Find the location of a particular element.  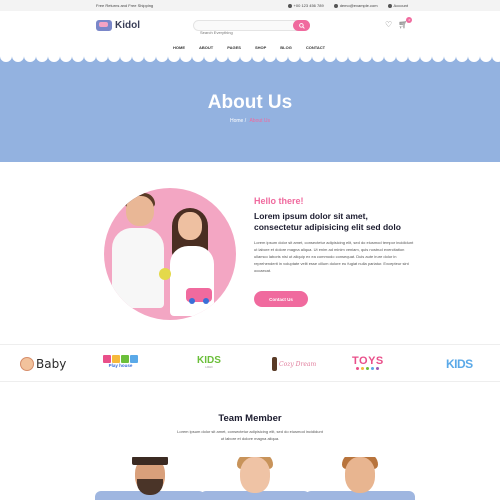

breadcrumb-current: About Us is located at coordinates (260, 121).